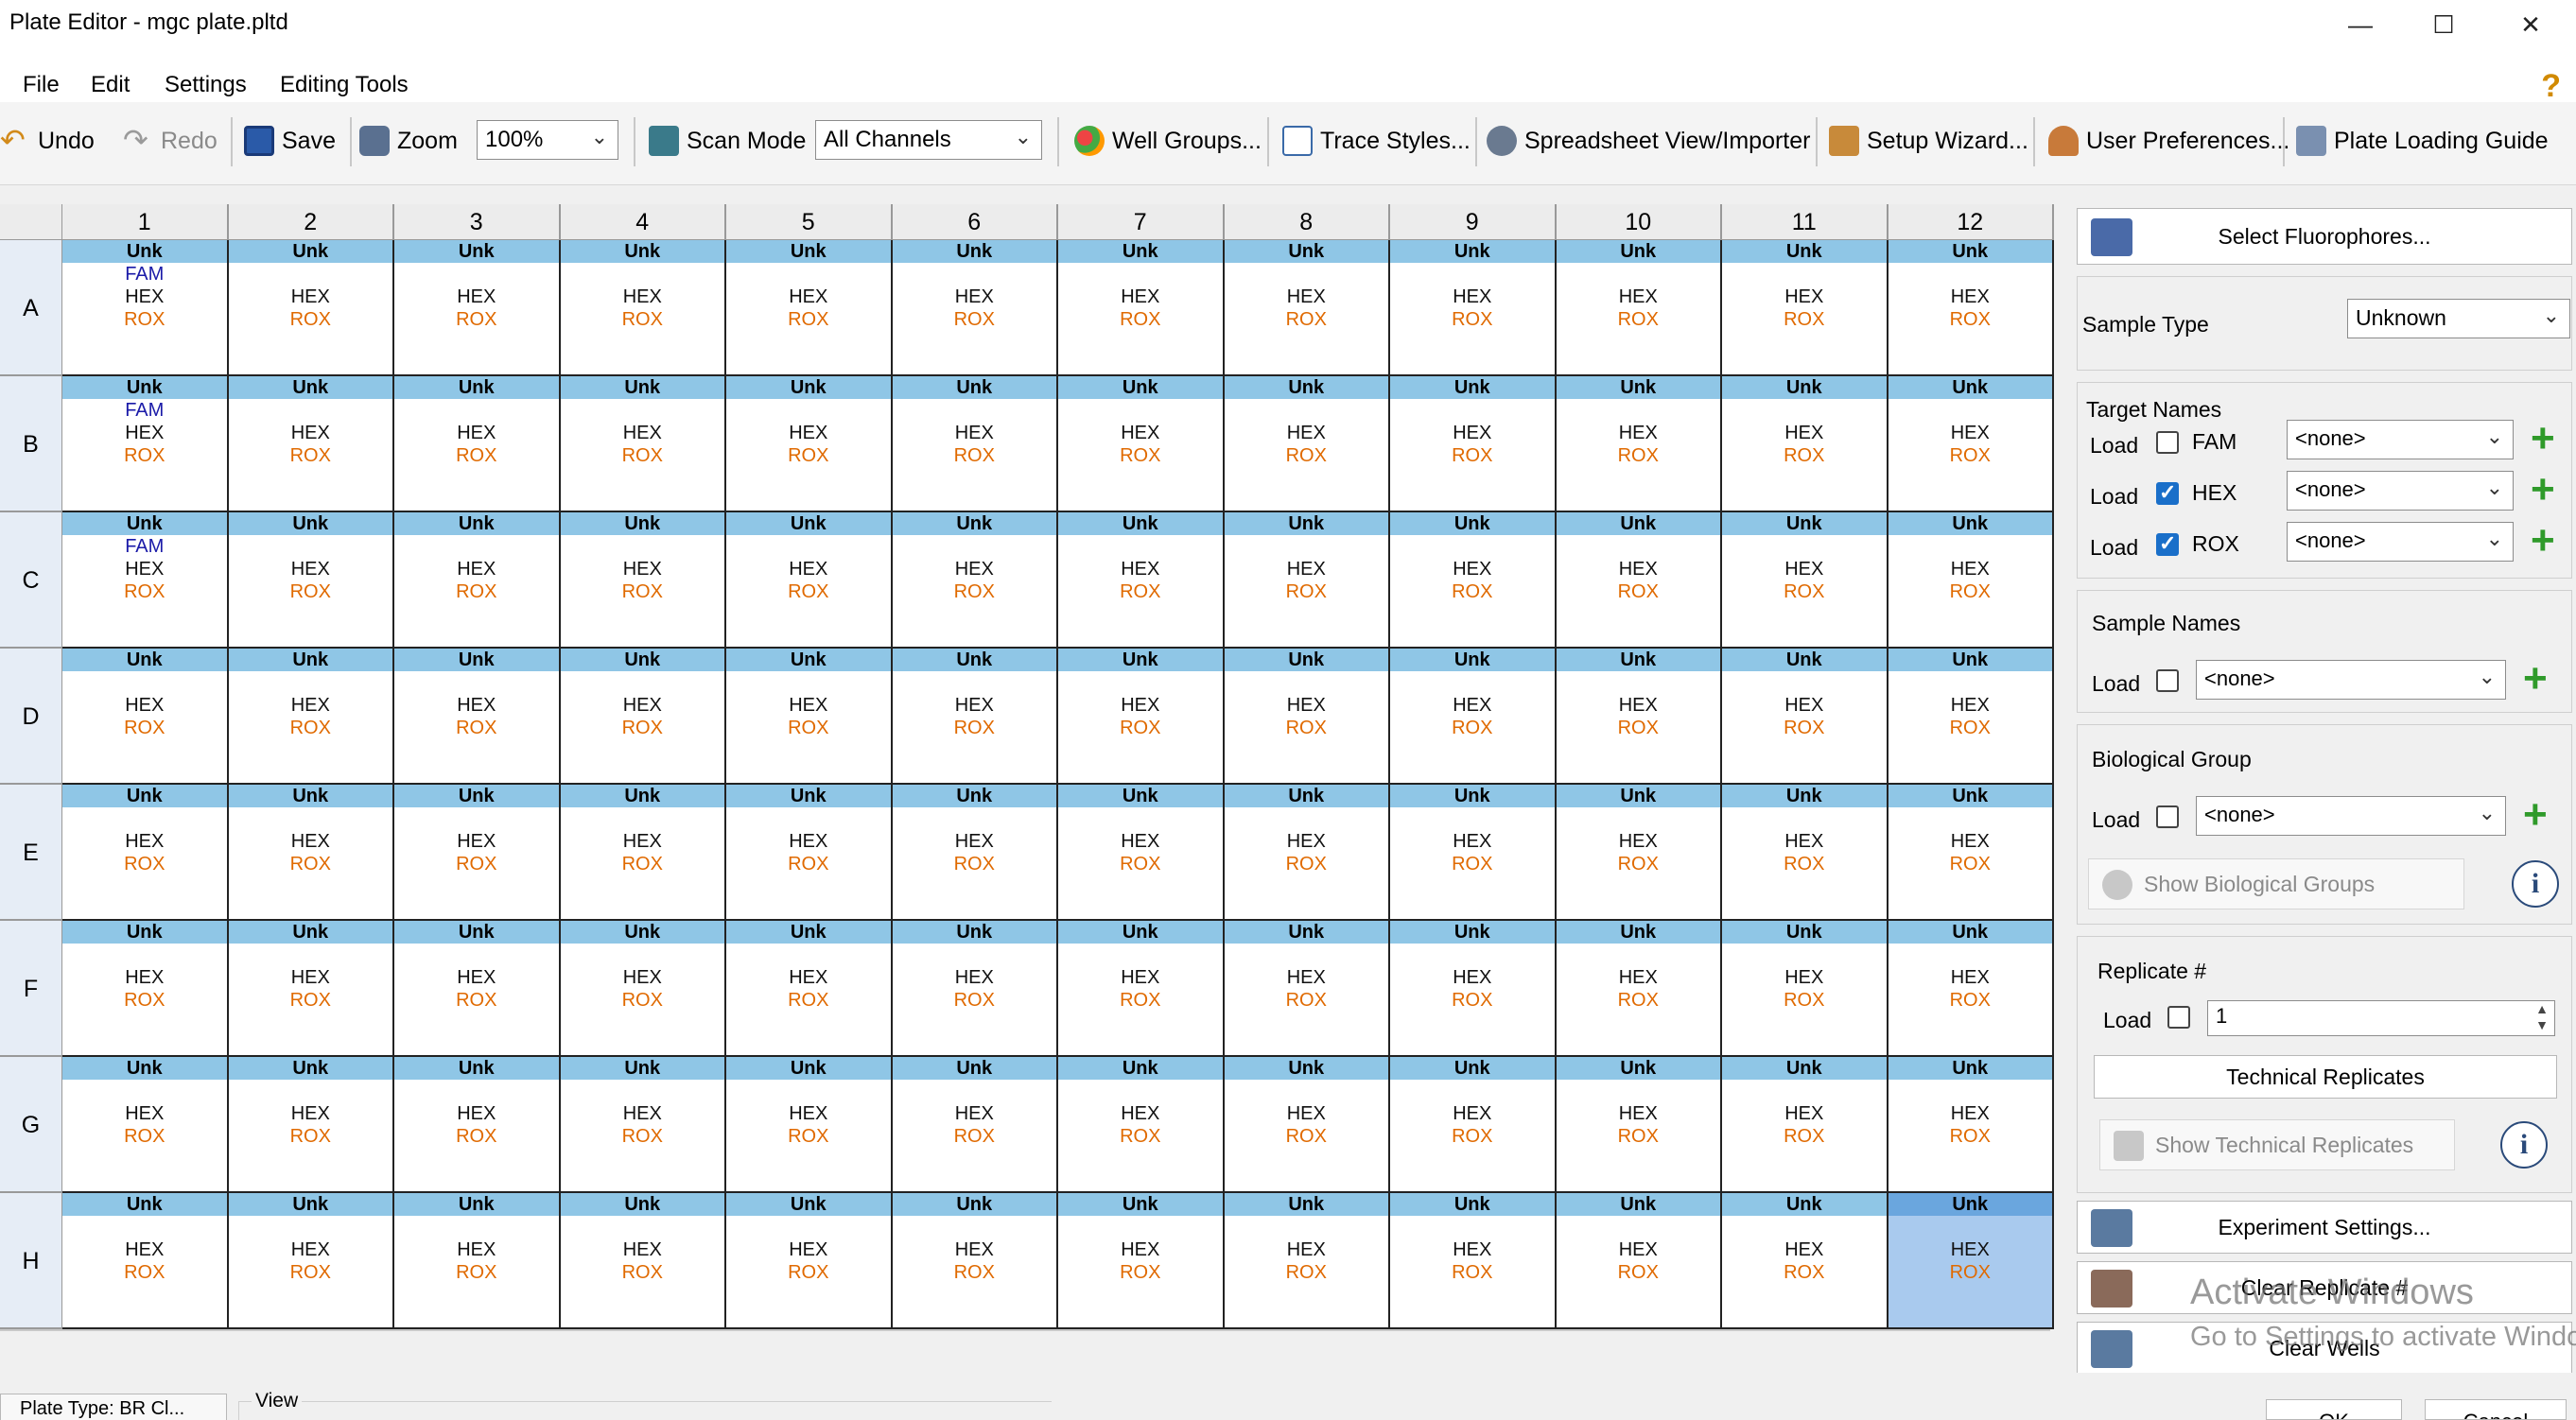 This screenshot has height=1420, width=2576. Describe the element at coordinates (1307, 580) in the screenshot. I see `well-C8: Unk HEX ROX` at that location.